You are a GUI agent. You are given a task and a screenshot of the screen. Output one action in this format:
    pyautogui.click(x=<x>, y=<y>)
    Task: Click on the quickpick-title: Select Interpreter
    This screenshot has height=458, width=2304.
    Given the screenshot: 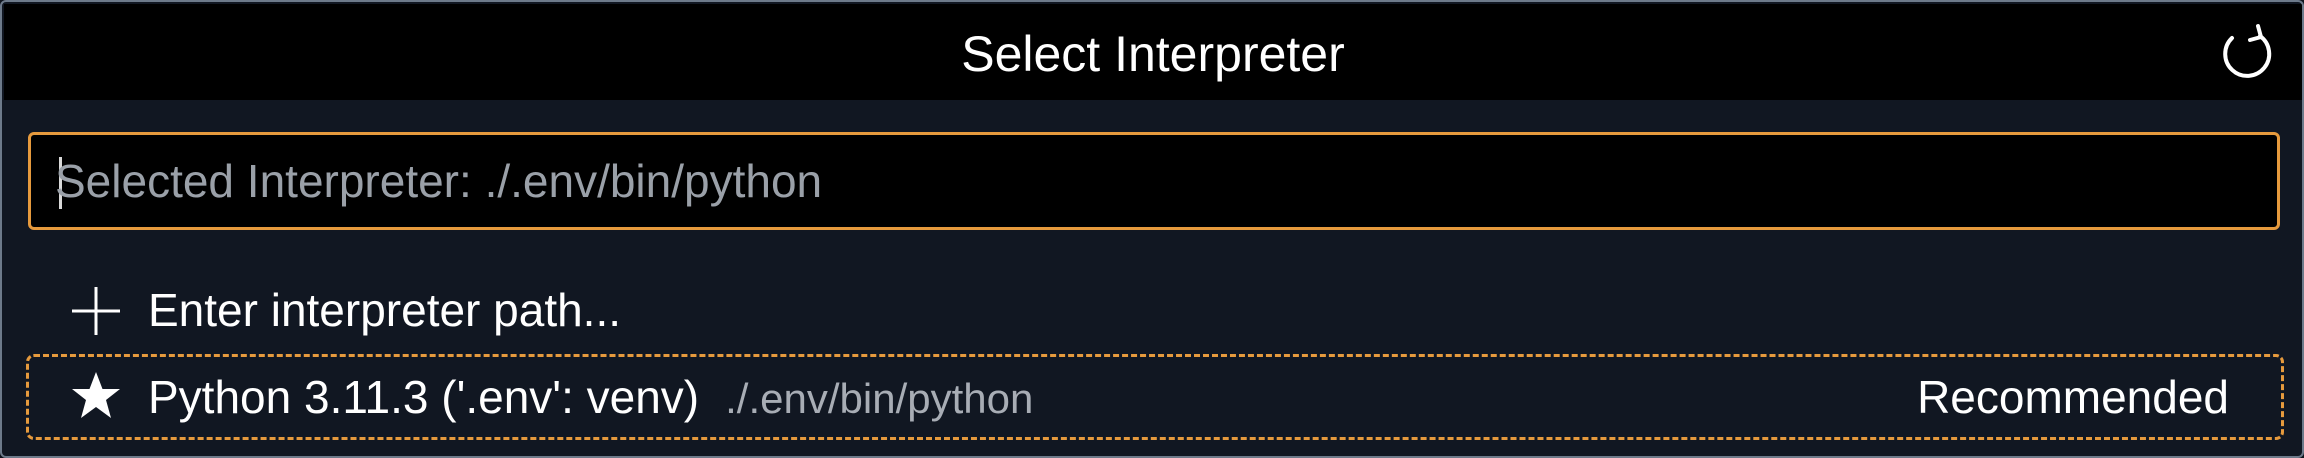 What is the action you would take?
    pyautogui.click(x=1153, y=54)
    